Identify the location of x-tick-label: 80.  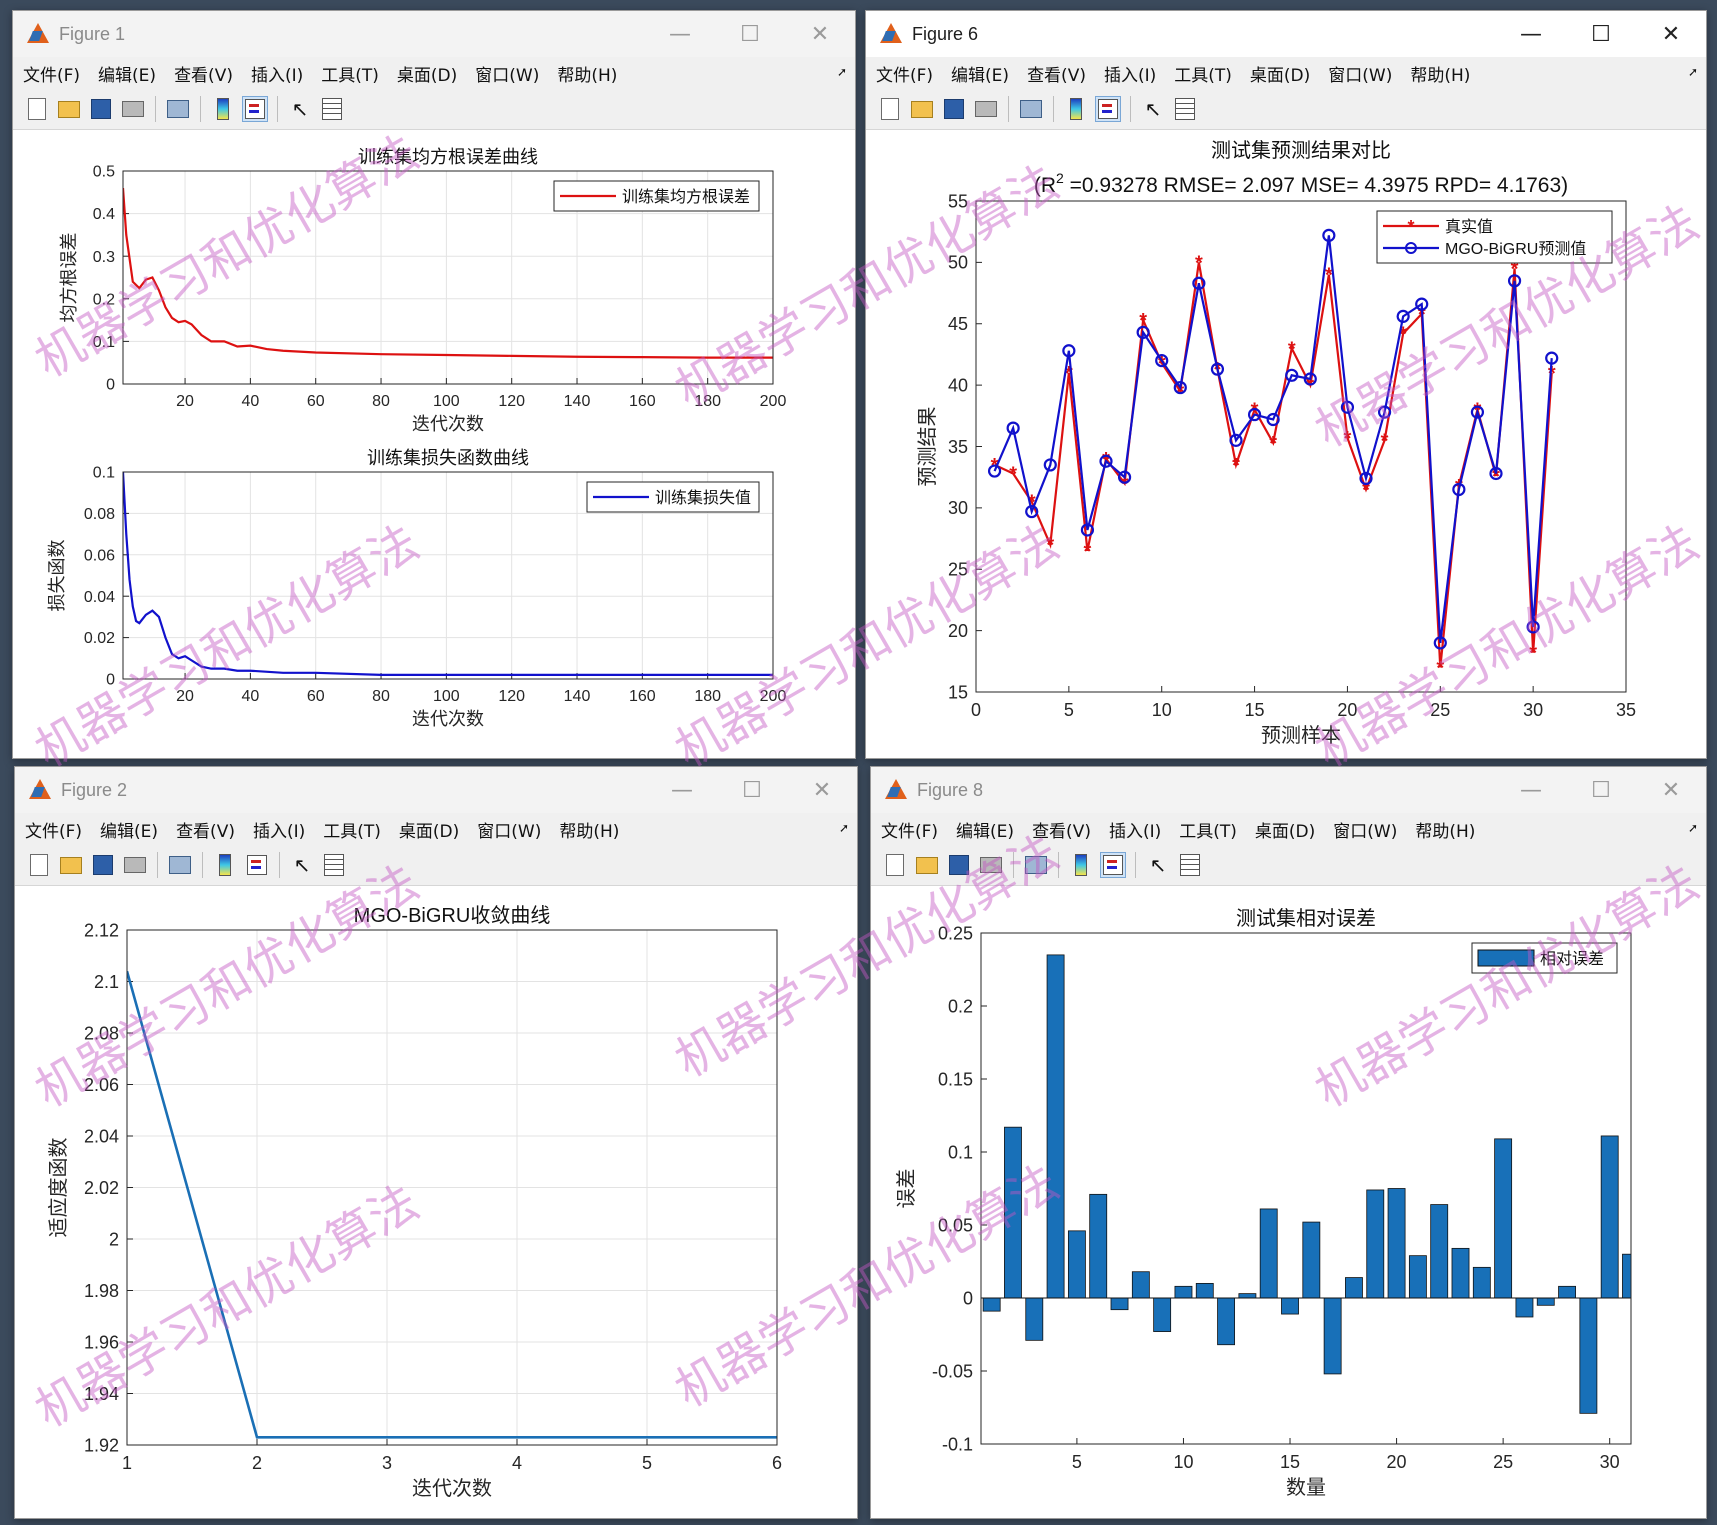
(381, 696).